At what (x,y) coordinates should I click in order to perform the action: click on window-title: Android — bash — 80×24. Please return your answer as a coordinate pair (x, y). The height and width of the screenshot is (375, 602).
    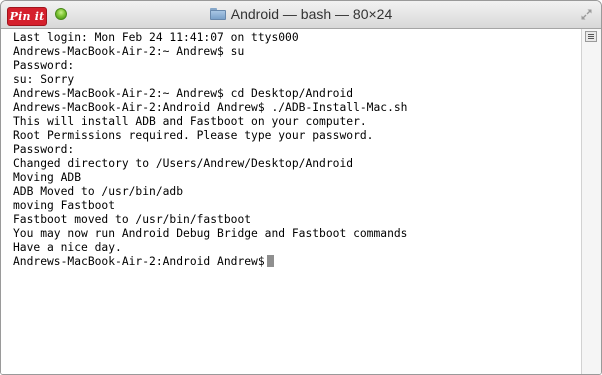
    Looking at the image, I should click on (301, 14).